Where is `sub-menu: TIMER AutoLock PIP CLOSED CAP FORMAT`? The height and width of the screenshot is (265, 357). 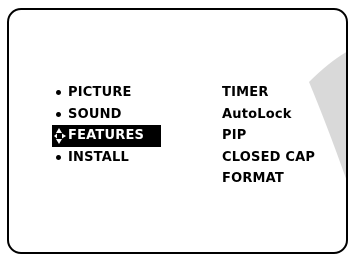 sub-menu: TIMER AutoLock PIP CLOSED CAP FORMAT is located at coordinates (282, 136).